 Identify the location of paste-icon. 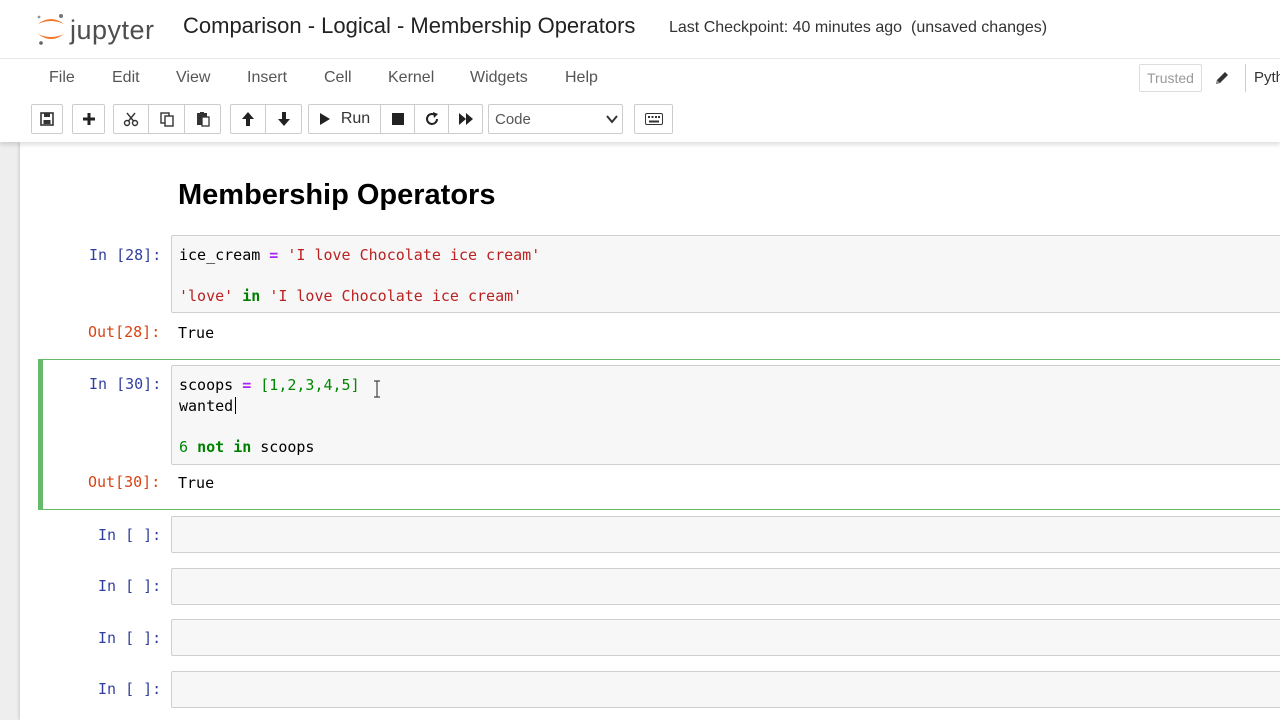
(203, 119).